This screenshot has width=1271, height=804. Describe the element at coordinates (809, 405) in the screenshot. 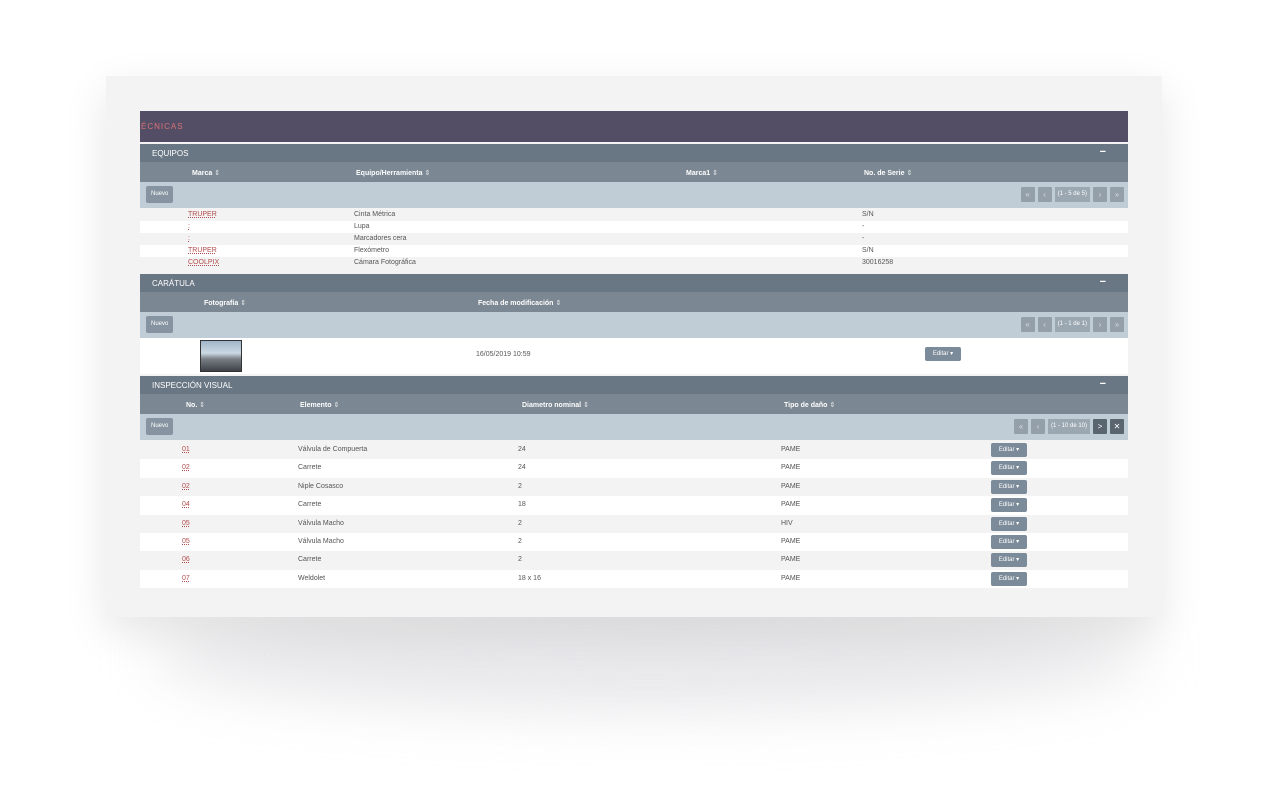

I see `col-tipo: Tipo de daño ⇕` at that location.